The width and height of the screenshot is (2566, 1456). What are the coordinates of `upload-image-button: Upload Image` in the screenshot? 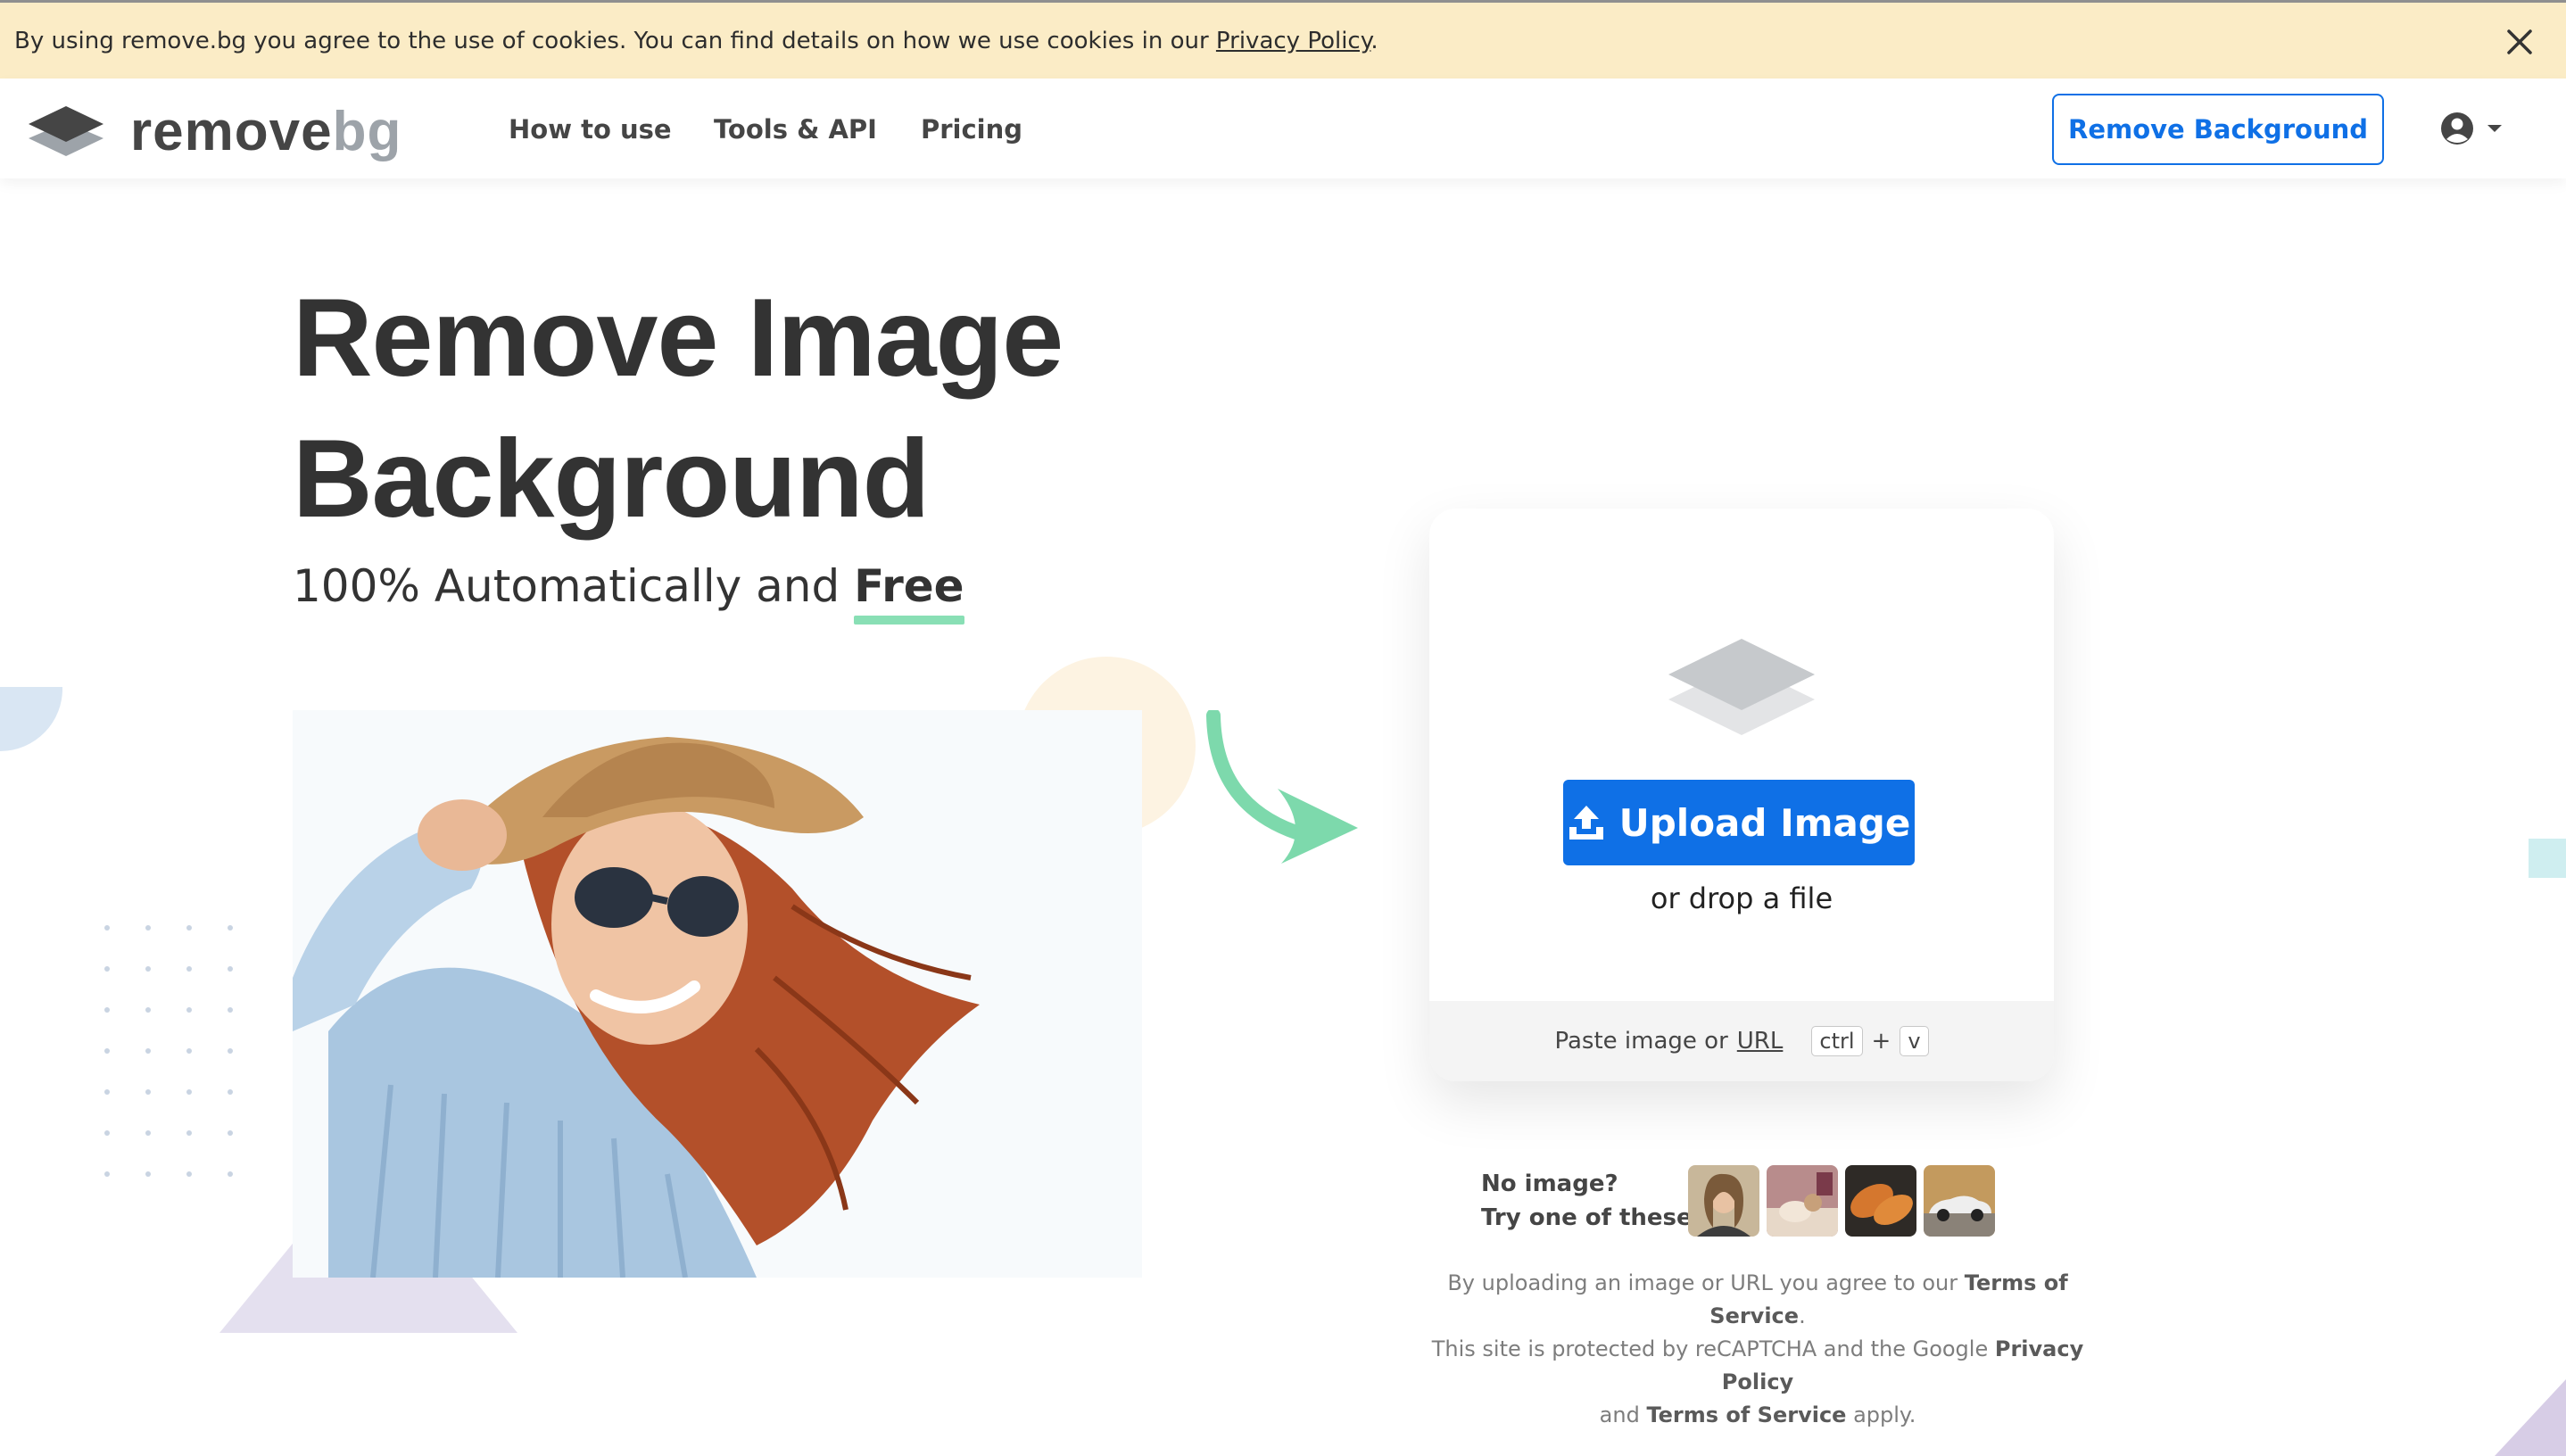 It's located at (1739, 822).